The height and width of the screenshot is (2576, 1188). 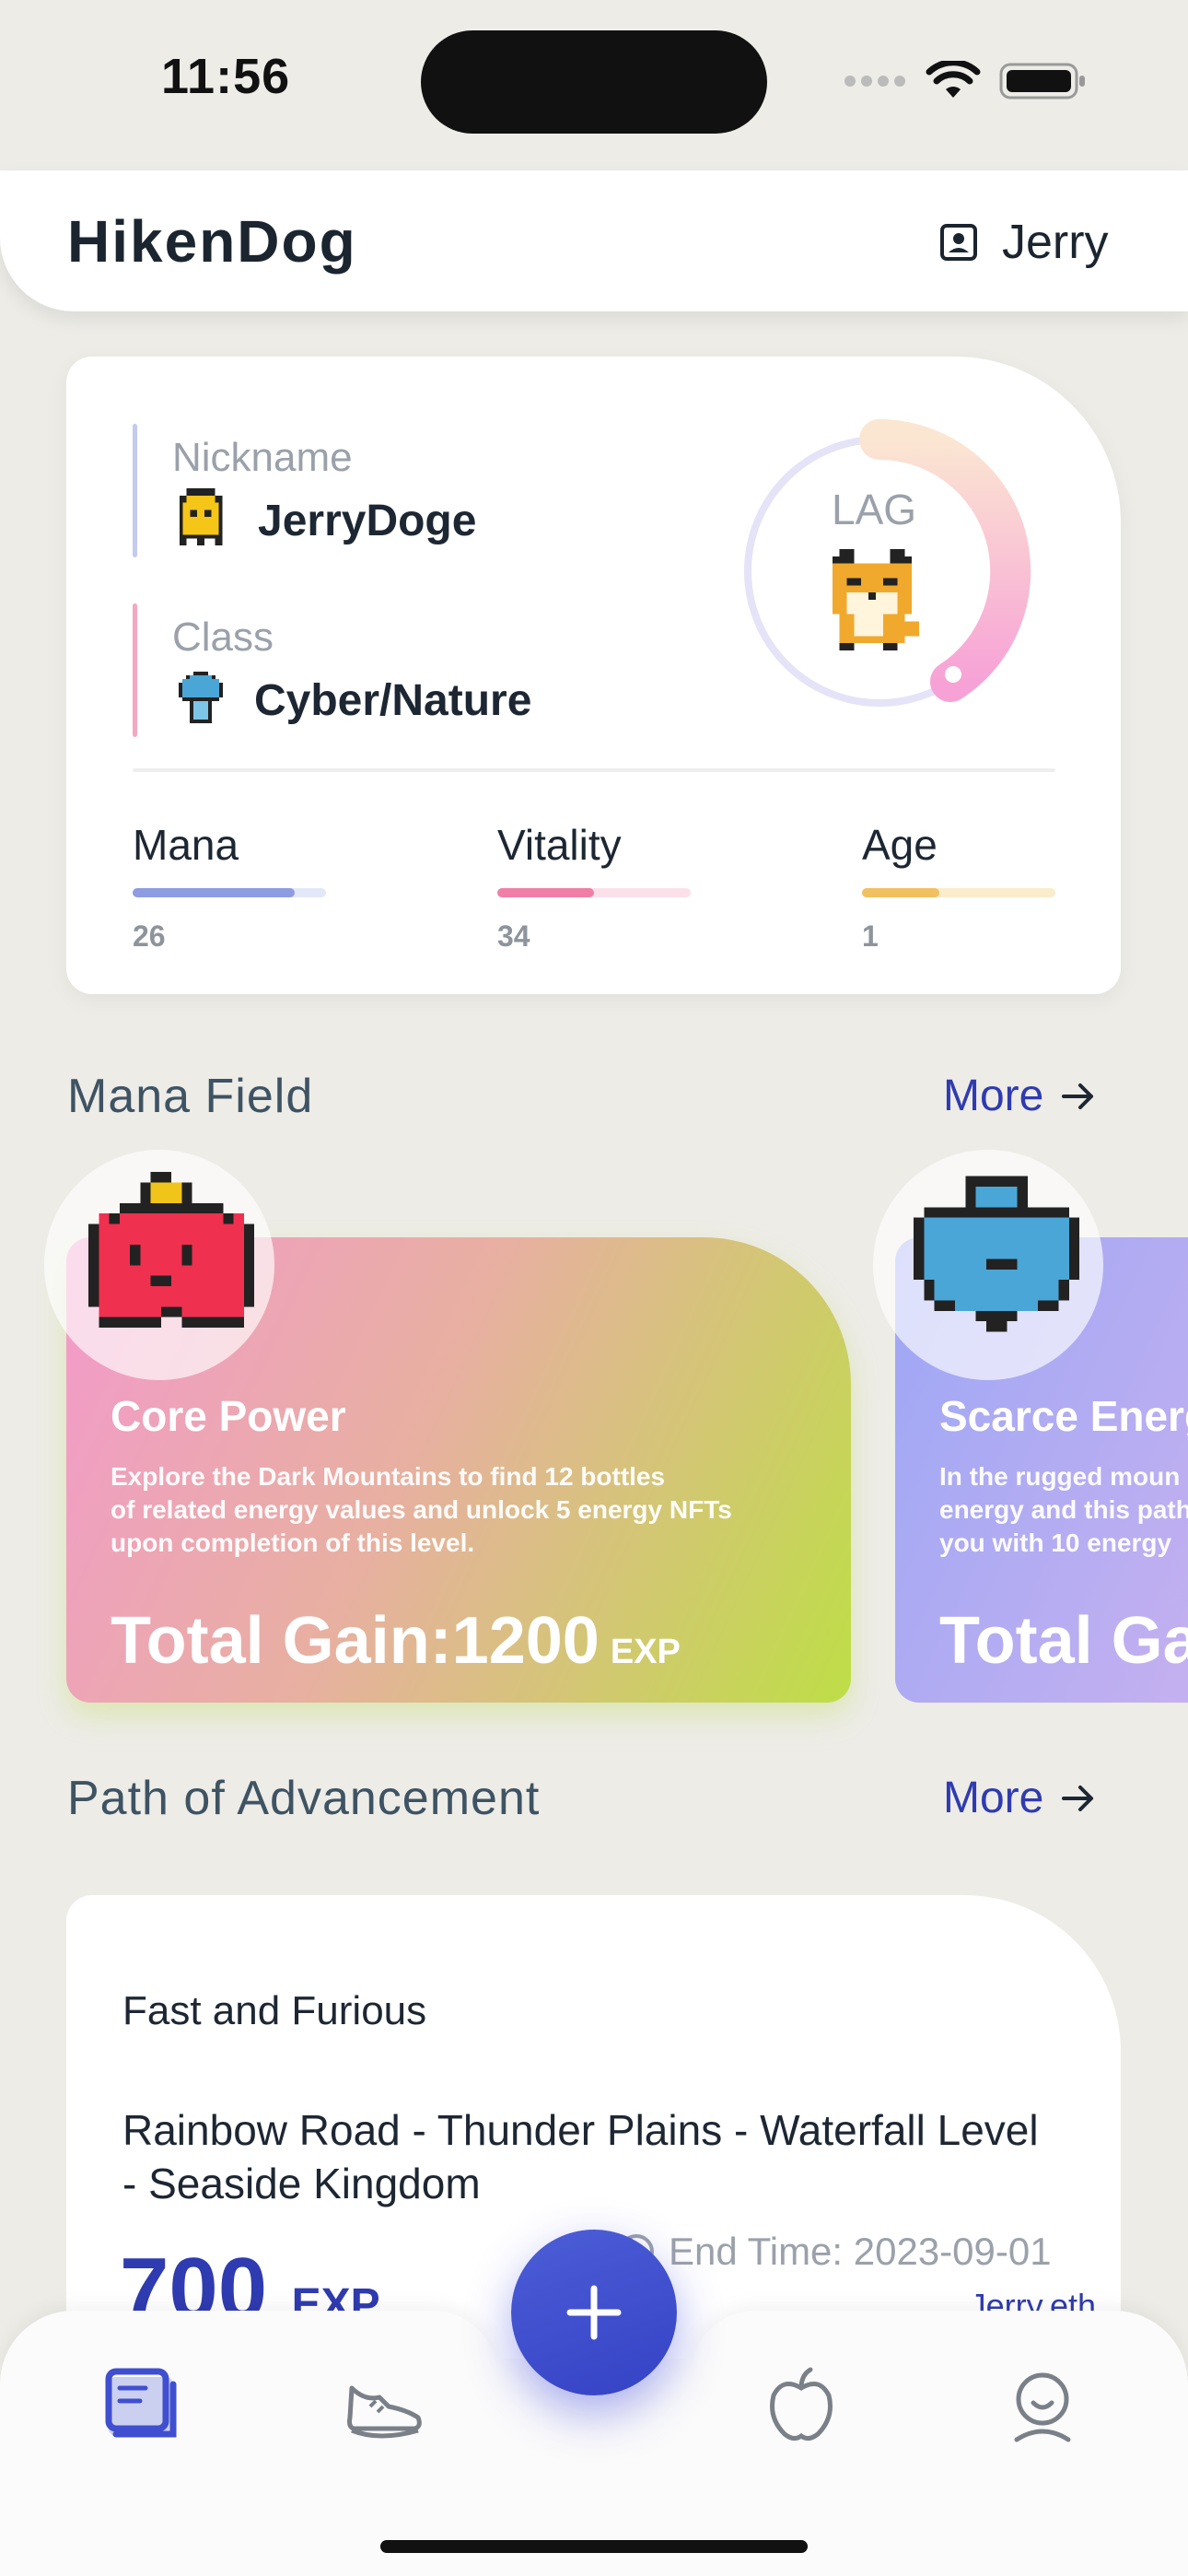 What do you see at coordinates (331, 2276) in the screenshot?
I see `path-exp: 700 EXP` at bounding box center [331, 2276].